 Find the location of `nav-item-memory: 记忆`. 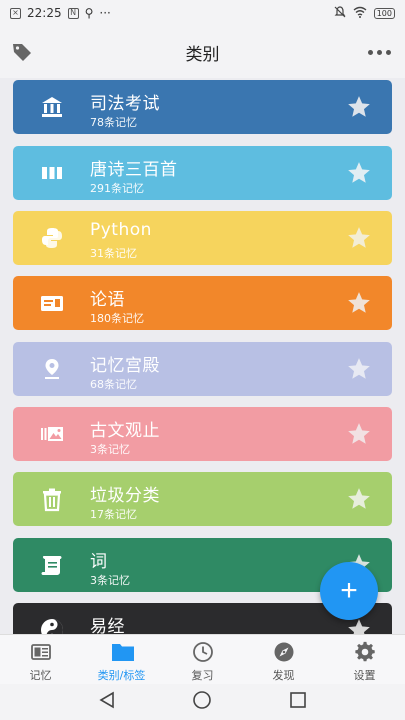

nav-item-memory: 记忆 is located at coordinates (40, 659).